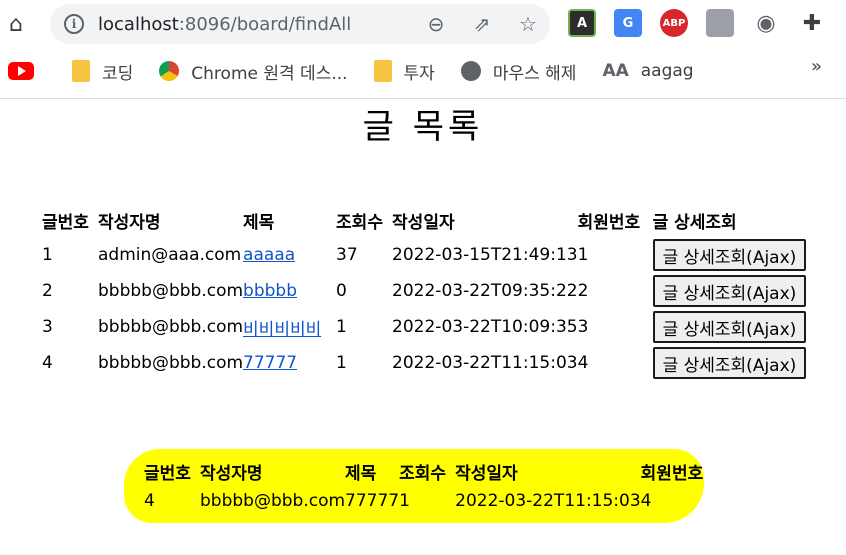  What do you see at coordinates (485, 255) in the screenshot?
I see `cell-date: 2022-03-15T21:49:13` at bounding box center [485, 255].